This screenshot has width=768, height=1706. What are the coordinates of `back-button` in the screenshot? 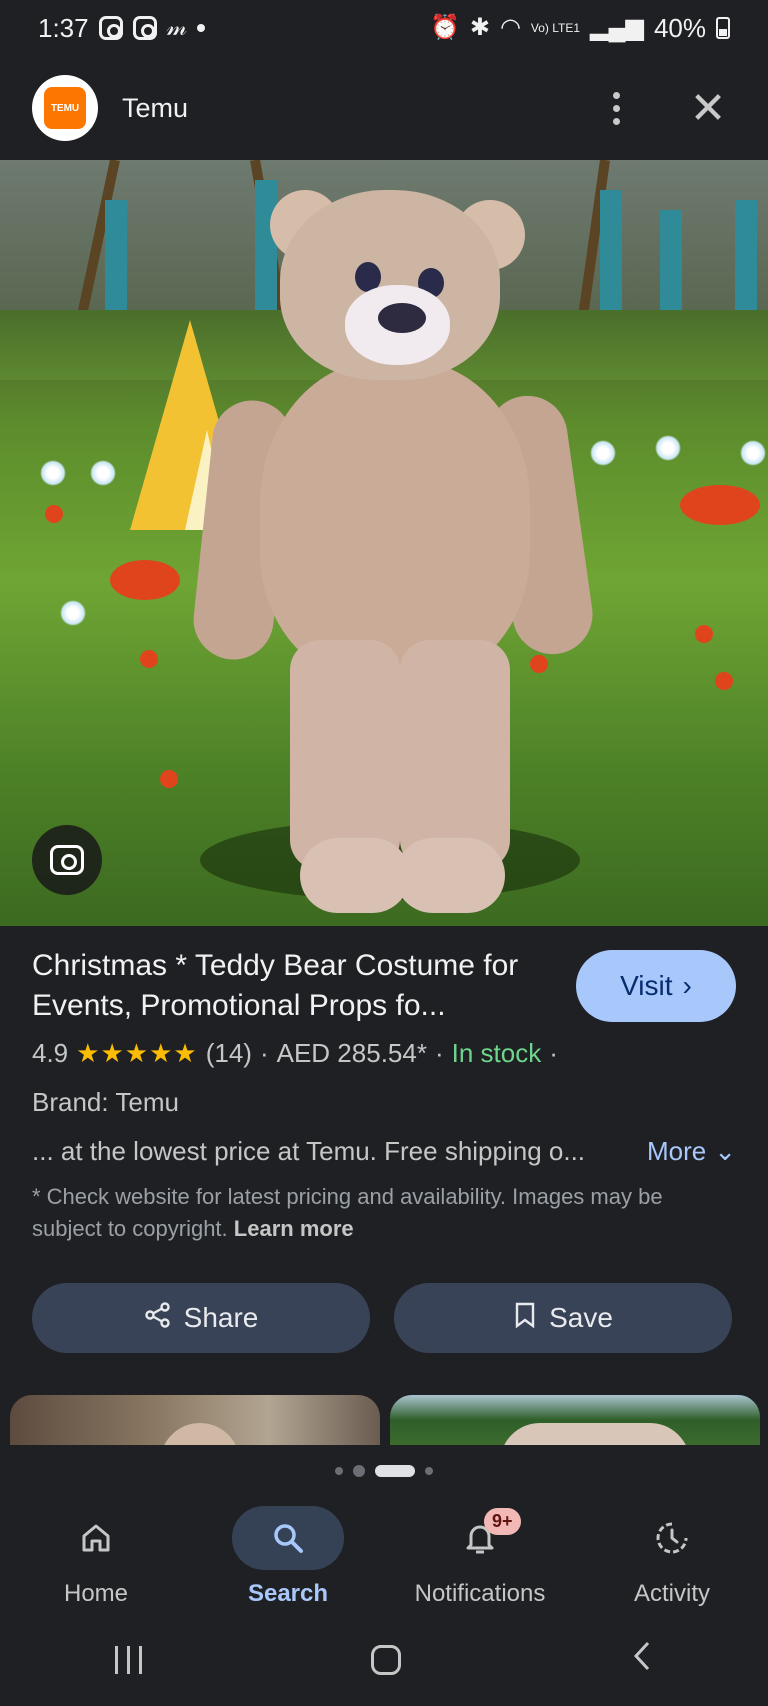 It's located at (642, 1660).